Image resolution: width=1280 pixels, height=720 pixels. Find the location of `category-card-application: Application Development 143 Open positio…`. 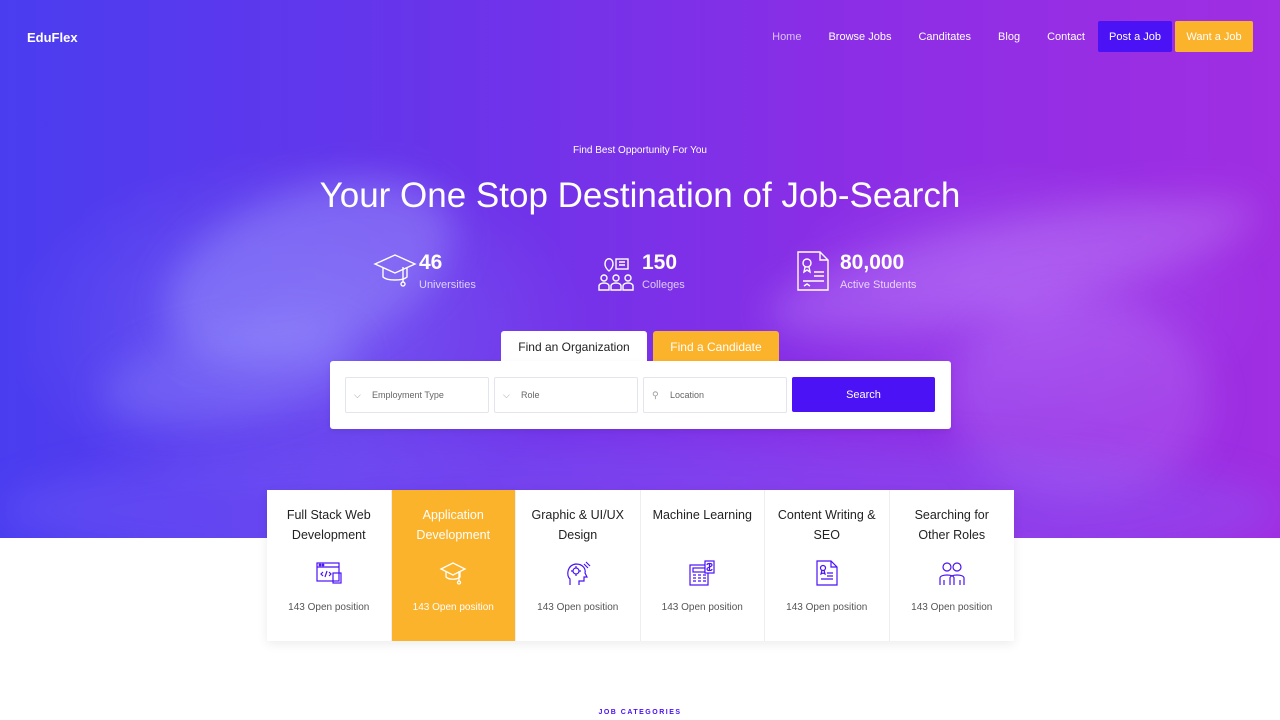

category-card-application: Application Development 143 Open positio… is located at coordinates (453, 565).